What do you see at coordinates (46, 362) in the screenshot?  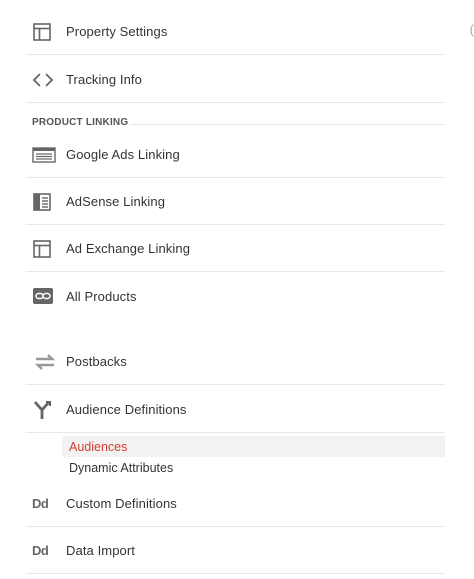 I see `postbacks-icon` at bounding box center [46, 362].